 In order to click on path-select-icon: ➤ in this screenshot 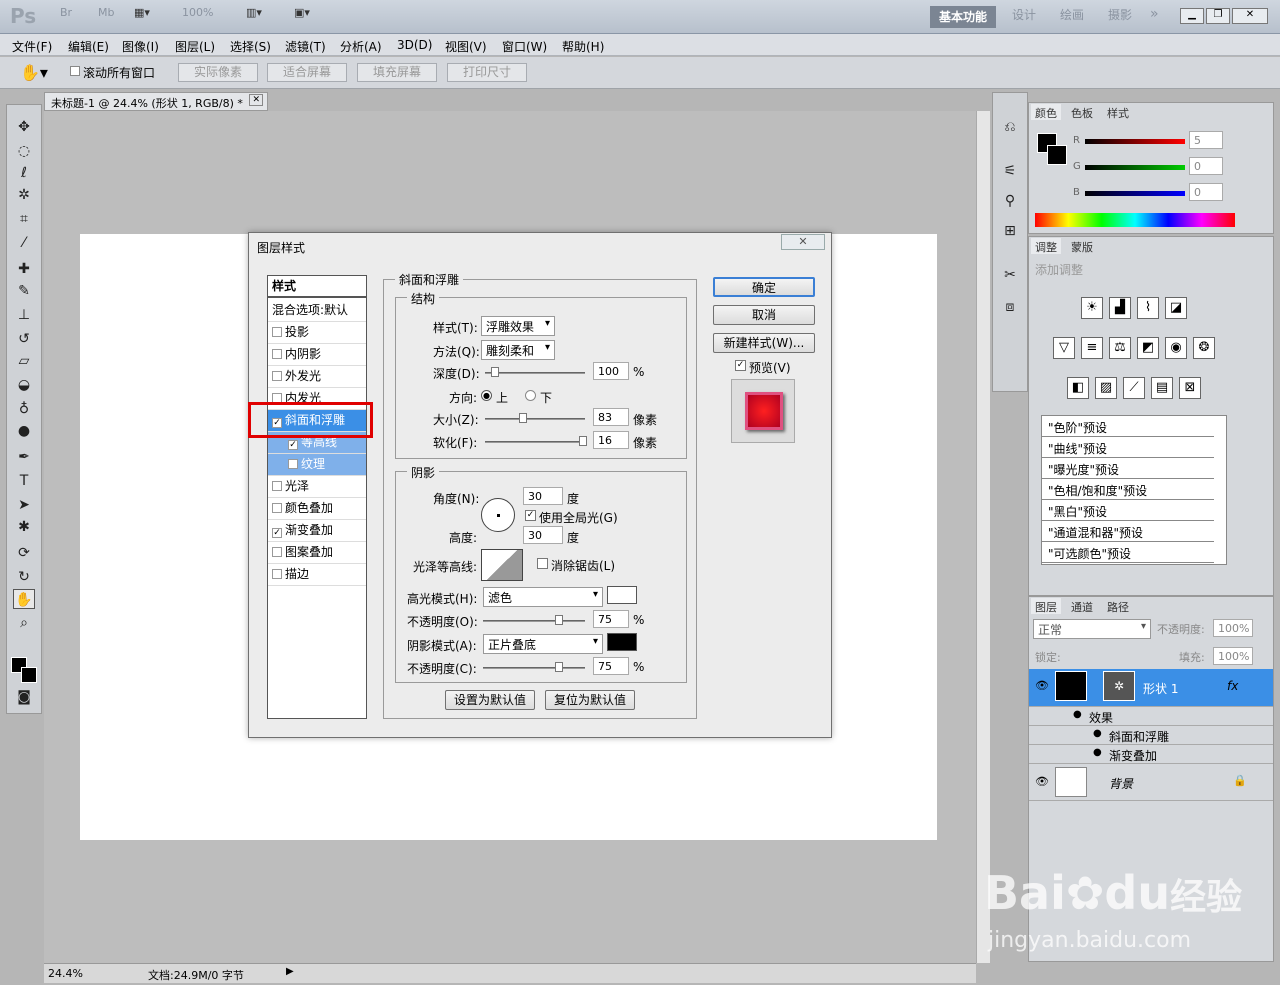, I will do `click(24, 505)`.